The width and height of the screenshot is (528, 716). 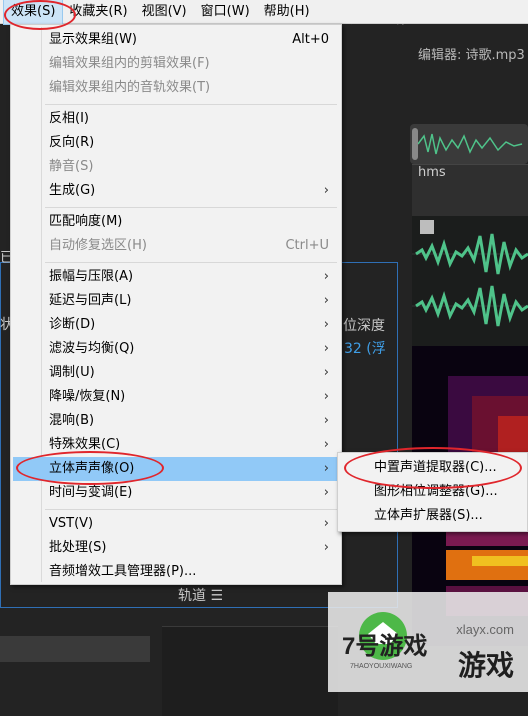 I want to click on svg-text: 7号游戏网, so click(x=385, y=646).